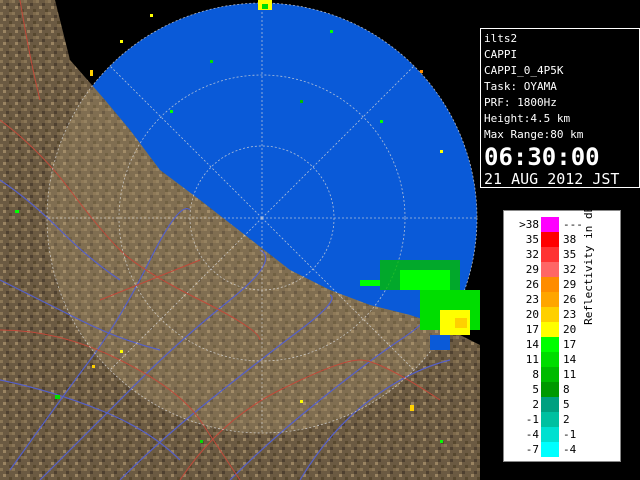 The width and height of the screenshot is (640, 480). What do you see at coordinates (520, 86) in the screenshot?
I see `task-name: Task: OYAMA` at bounding box center [520, 86].